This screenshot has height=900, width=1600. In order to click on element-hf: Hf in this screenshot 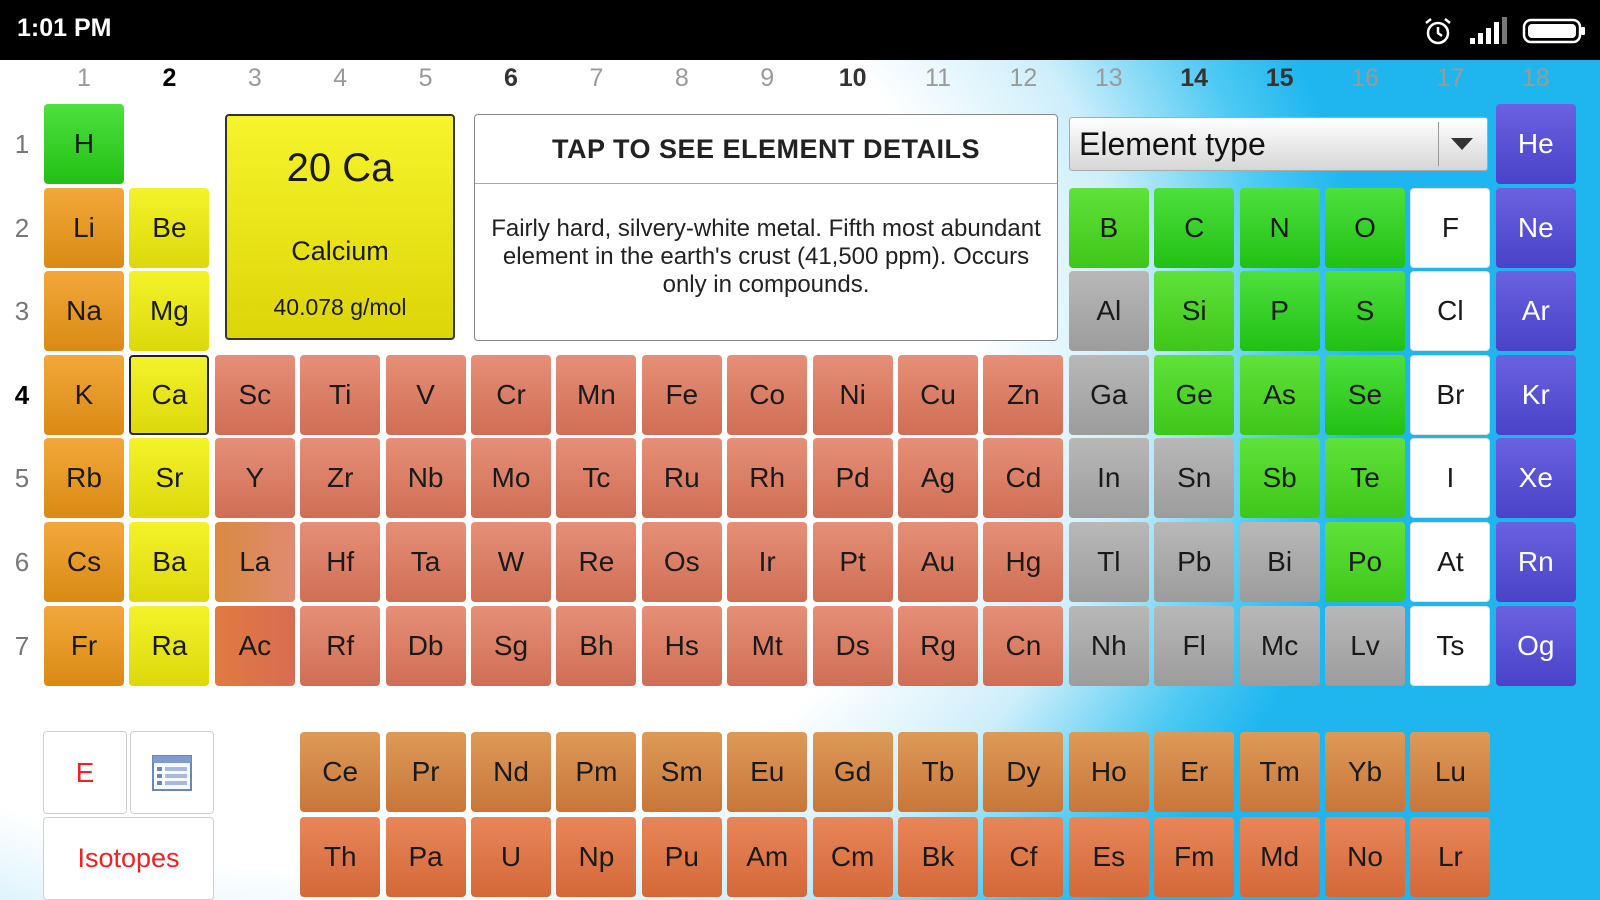, I will do `click(340, 562)`.